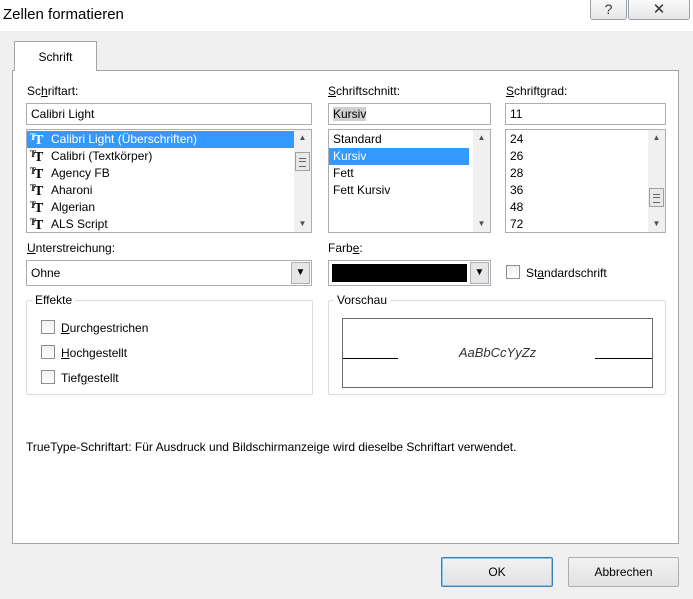  I want to click on style-list: Standard Kursiv Fett Fett Kursiv ▲ ▼, so click(409, 181).